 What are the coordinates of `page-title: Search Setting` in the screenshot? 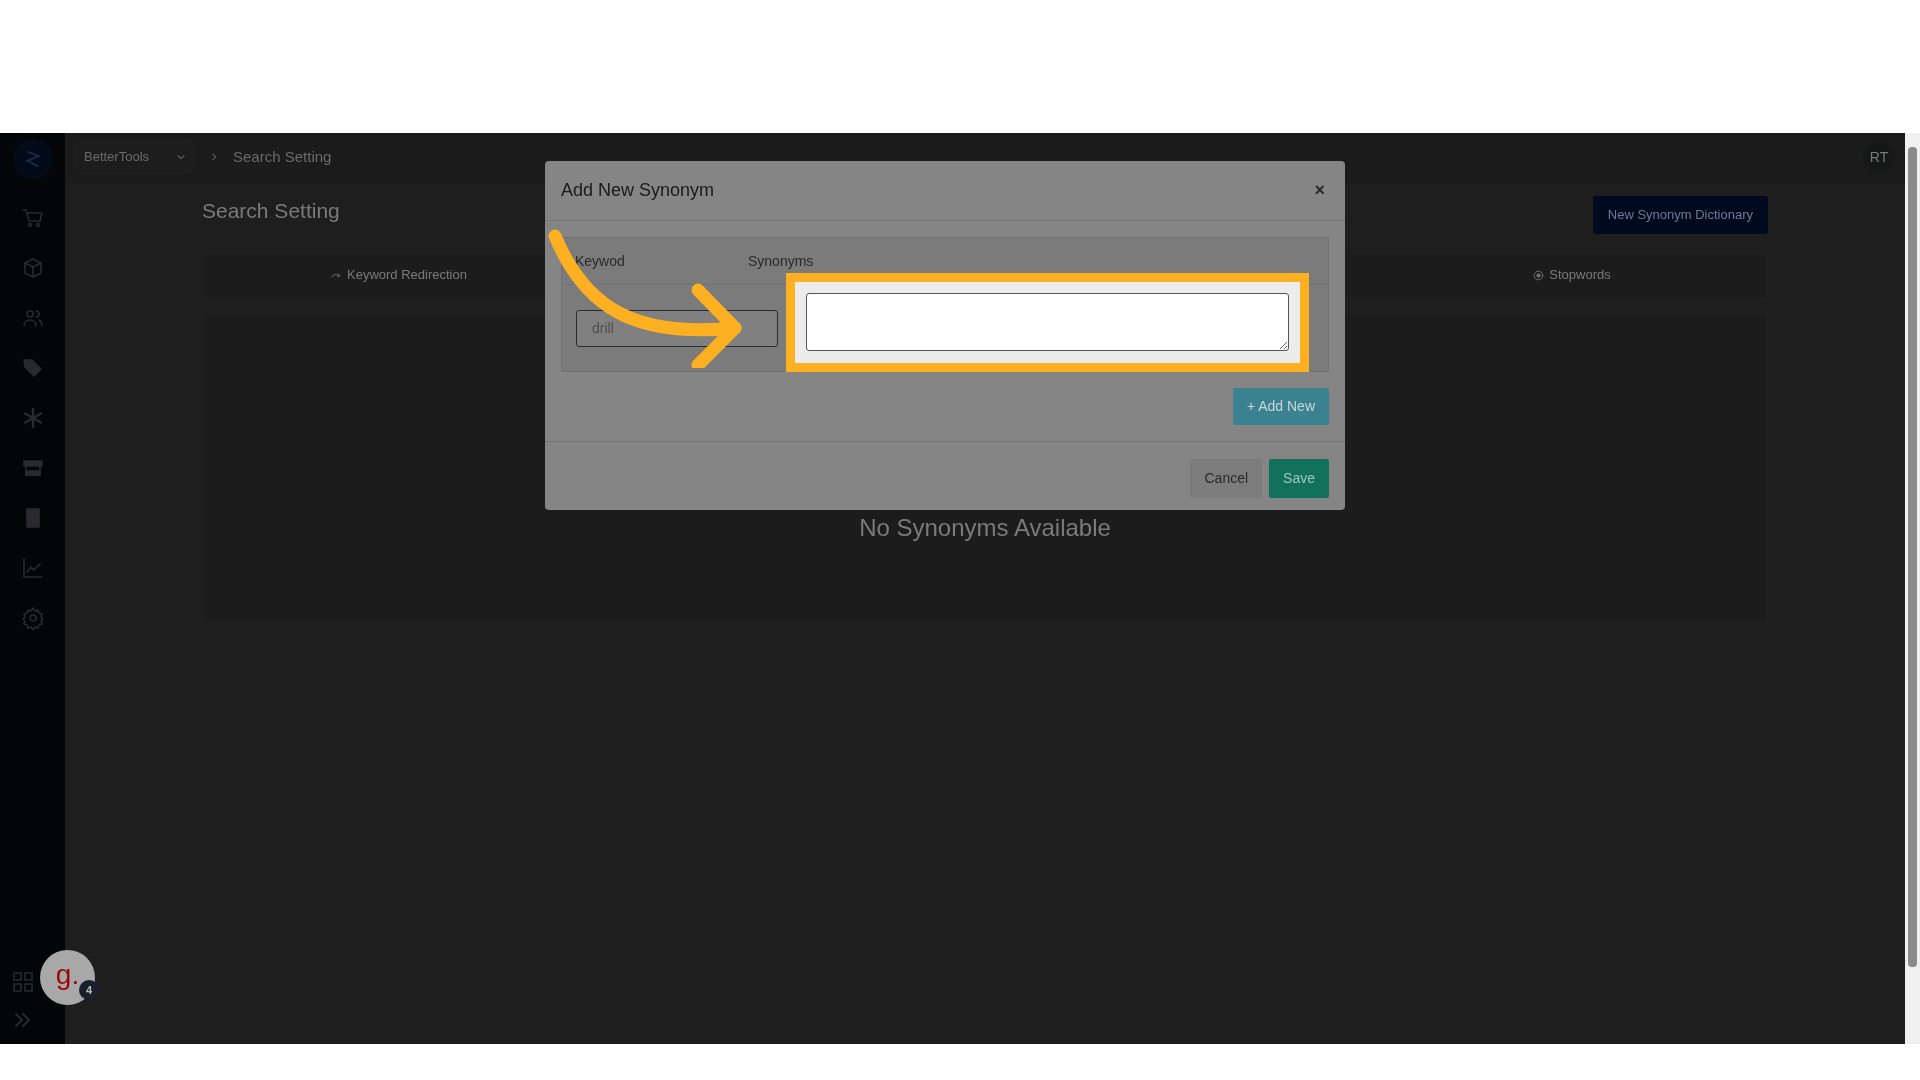 It's located at (271, 211).